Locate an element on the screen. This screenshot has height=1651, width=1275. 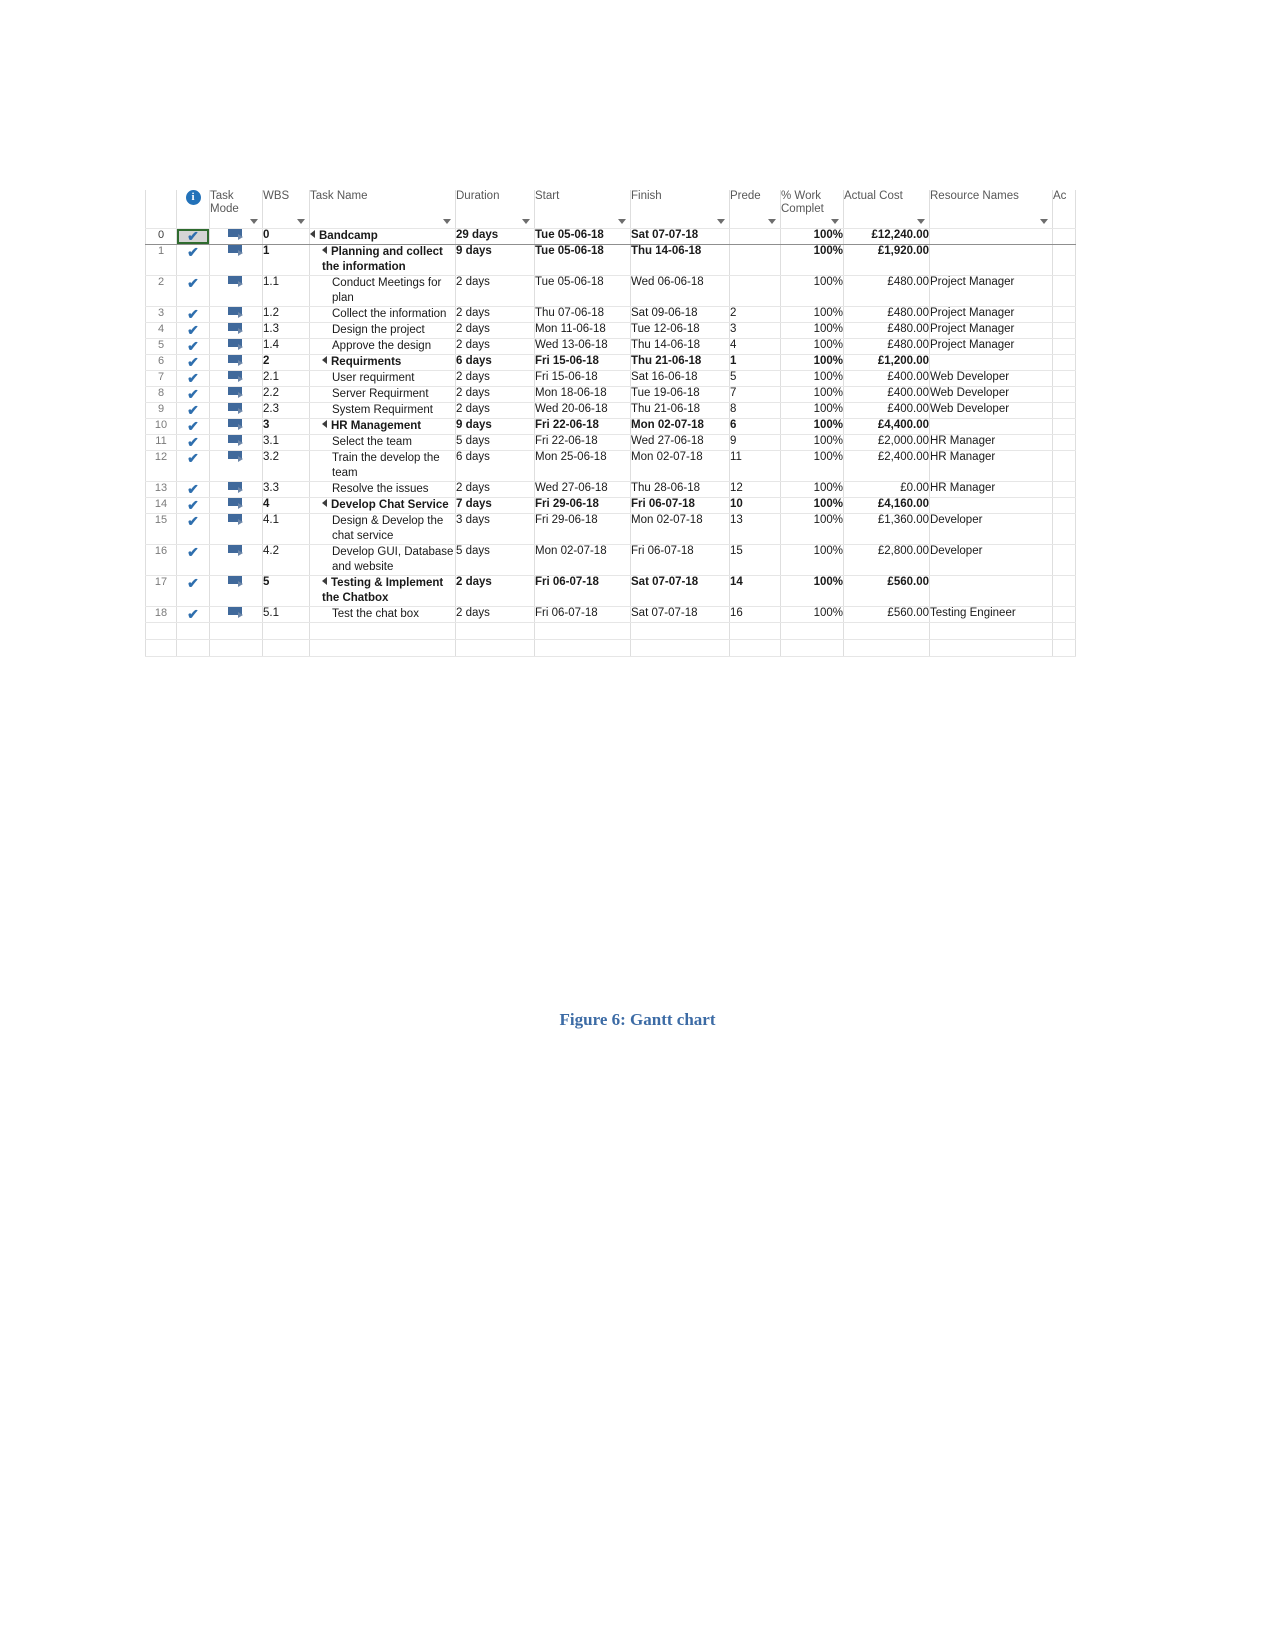
column-header-indicator: i is located at coordinates (193, 209).